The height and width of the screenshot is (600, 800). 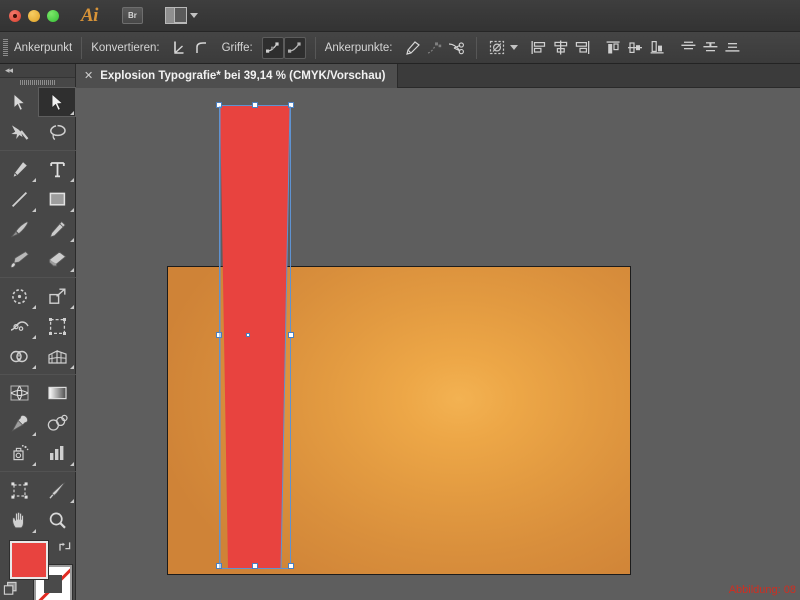 I want to click on selection-handle-bottom-left, so click(x=219, y=566).